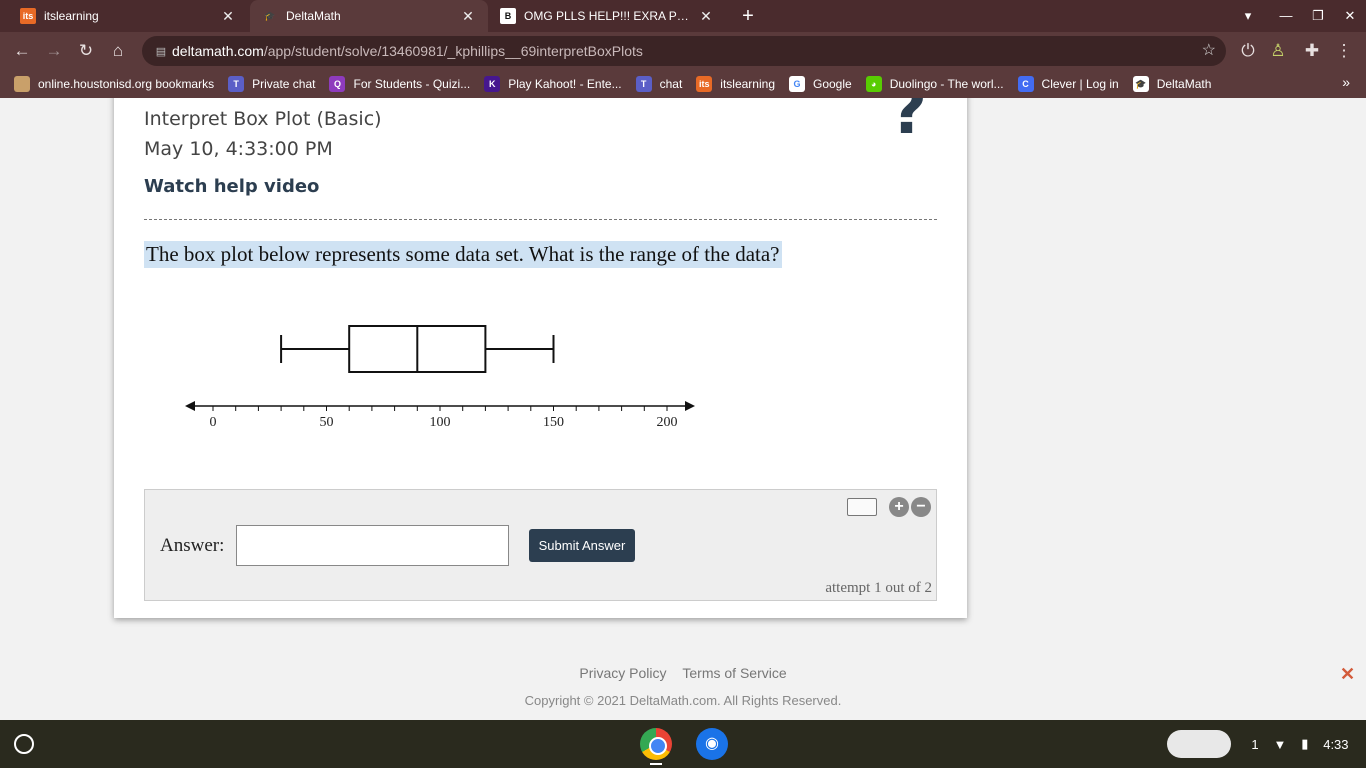  I want to click on tab-search-icon: ▾, so click(1248, 16).